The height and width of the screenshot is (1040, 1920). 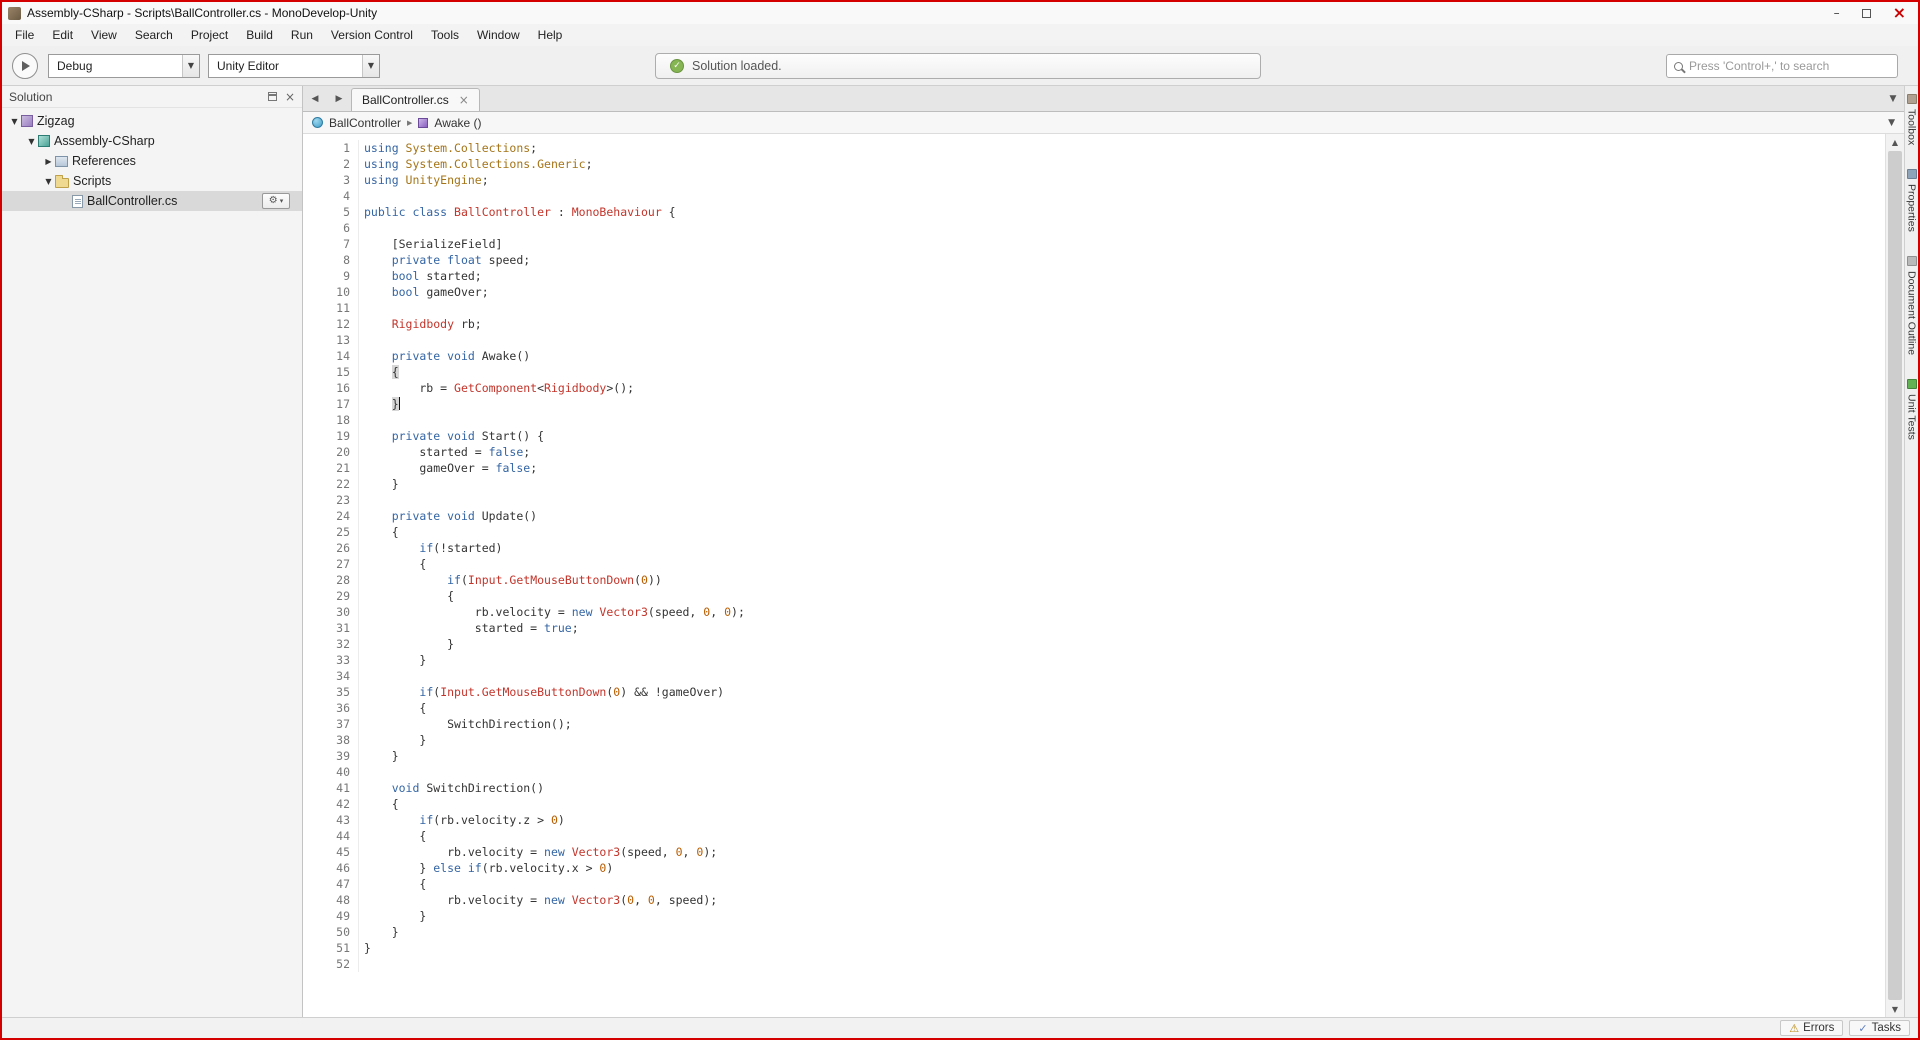 What do you see at coordinates (152, 201) in the screenshot?
I see `tree-item-ballcontroller-cs: BallController.cs ⚙ ▾` at bounding box center [152, 201].